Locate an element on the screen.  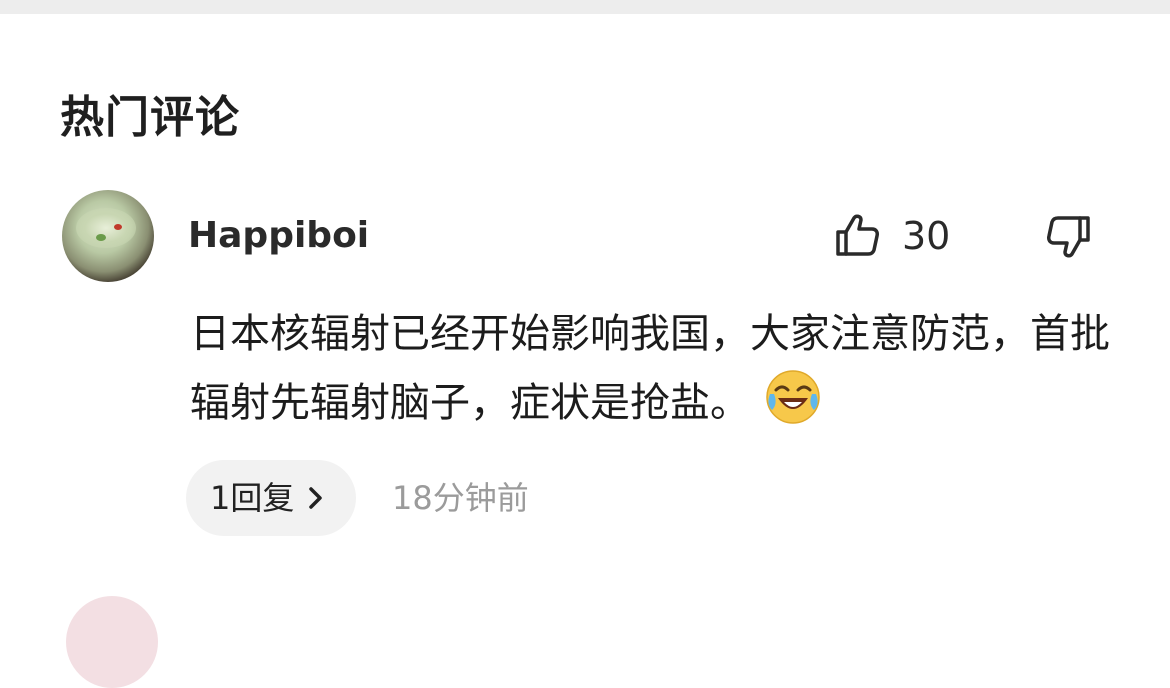
laughing-crying-emoji-icon is located at coordinates (793, 397).